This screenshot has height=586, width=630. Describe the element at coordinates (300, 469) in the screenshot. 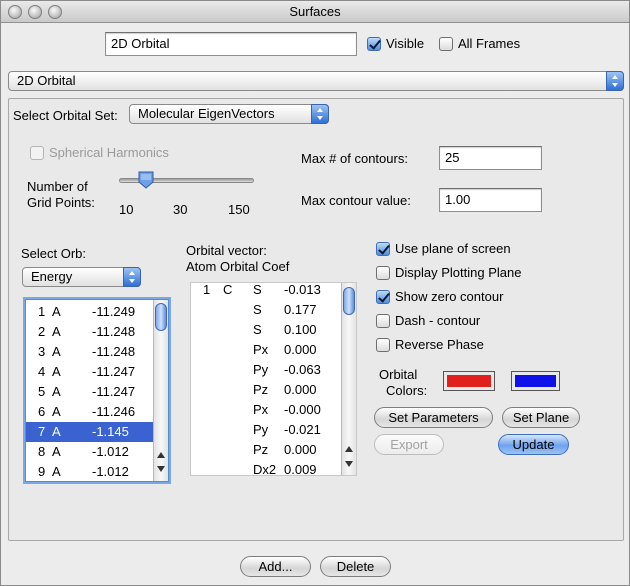

I see `vector-coef: 0.009` at that location.